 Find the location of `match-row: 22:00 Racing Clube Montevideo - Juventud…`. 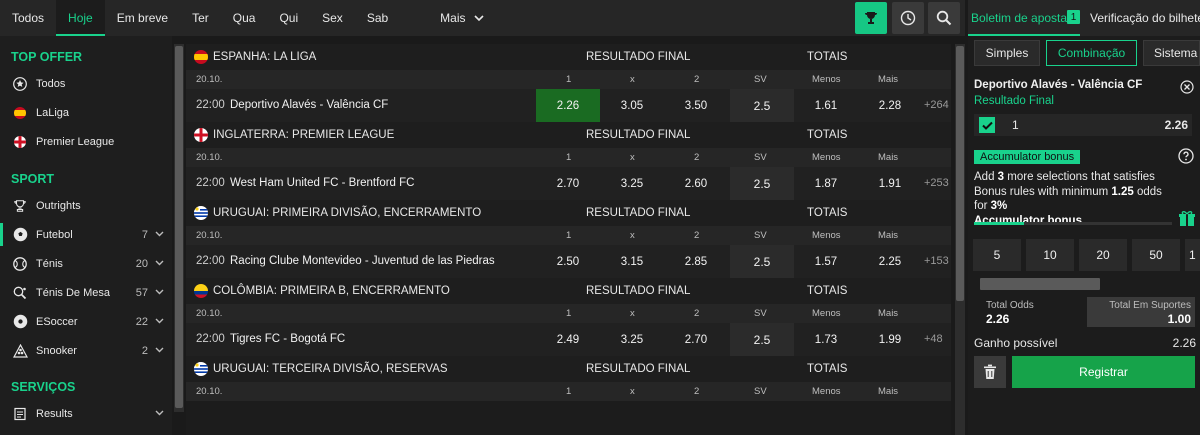

match-row: 22:00 Racing Clube Montevideo - Juventud… is located at coordinates (568, 261).